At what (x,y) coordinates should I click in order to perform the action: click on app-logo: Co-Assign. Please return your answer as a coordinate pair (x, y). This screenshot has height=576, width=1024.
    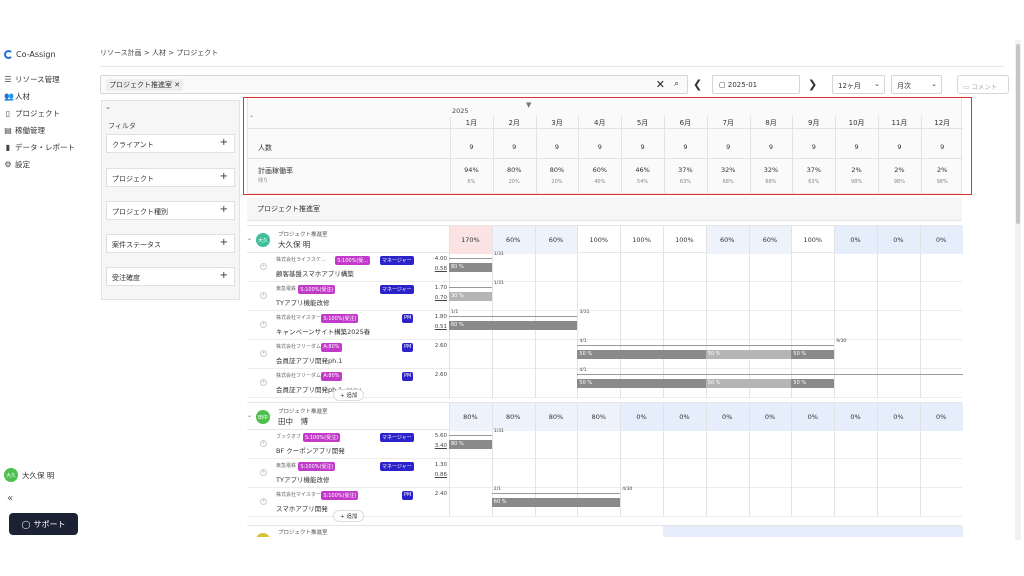
    Looking at the image, I should click on (30, 54).